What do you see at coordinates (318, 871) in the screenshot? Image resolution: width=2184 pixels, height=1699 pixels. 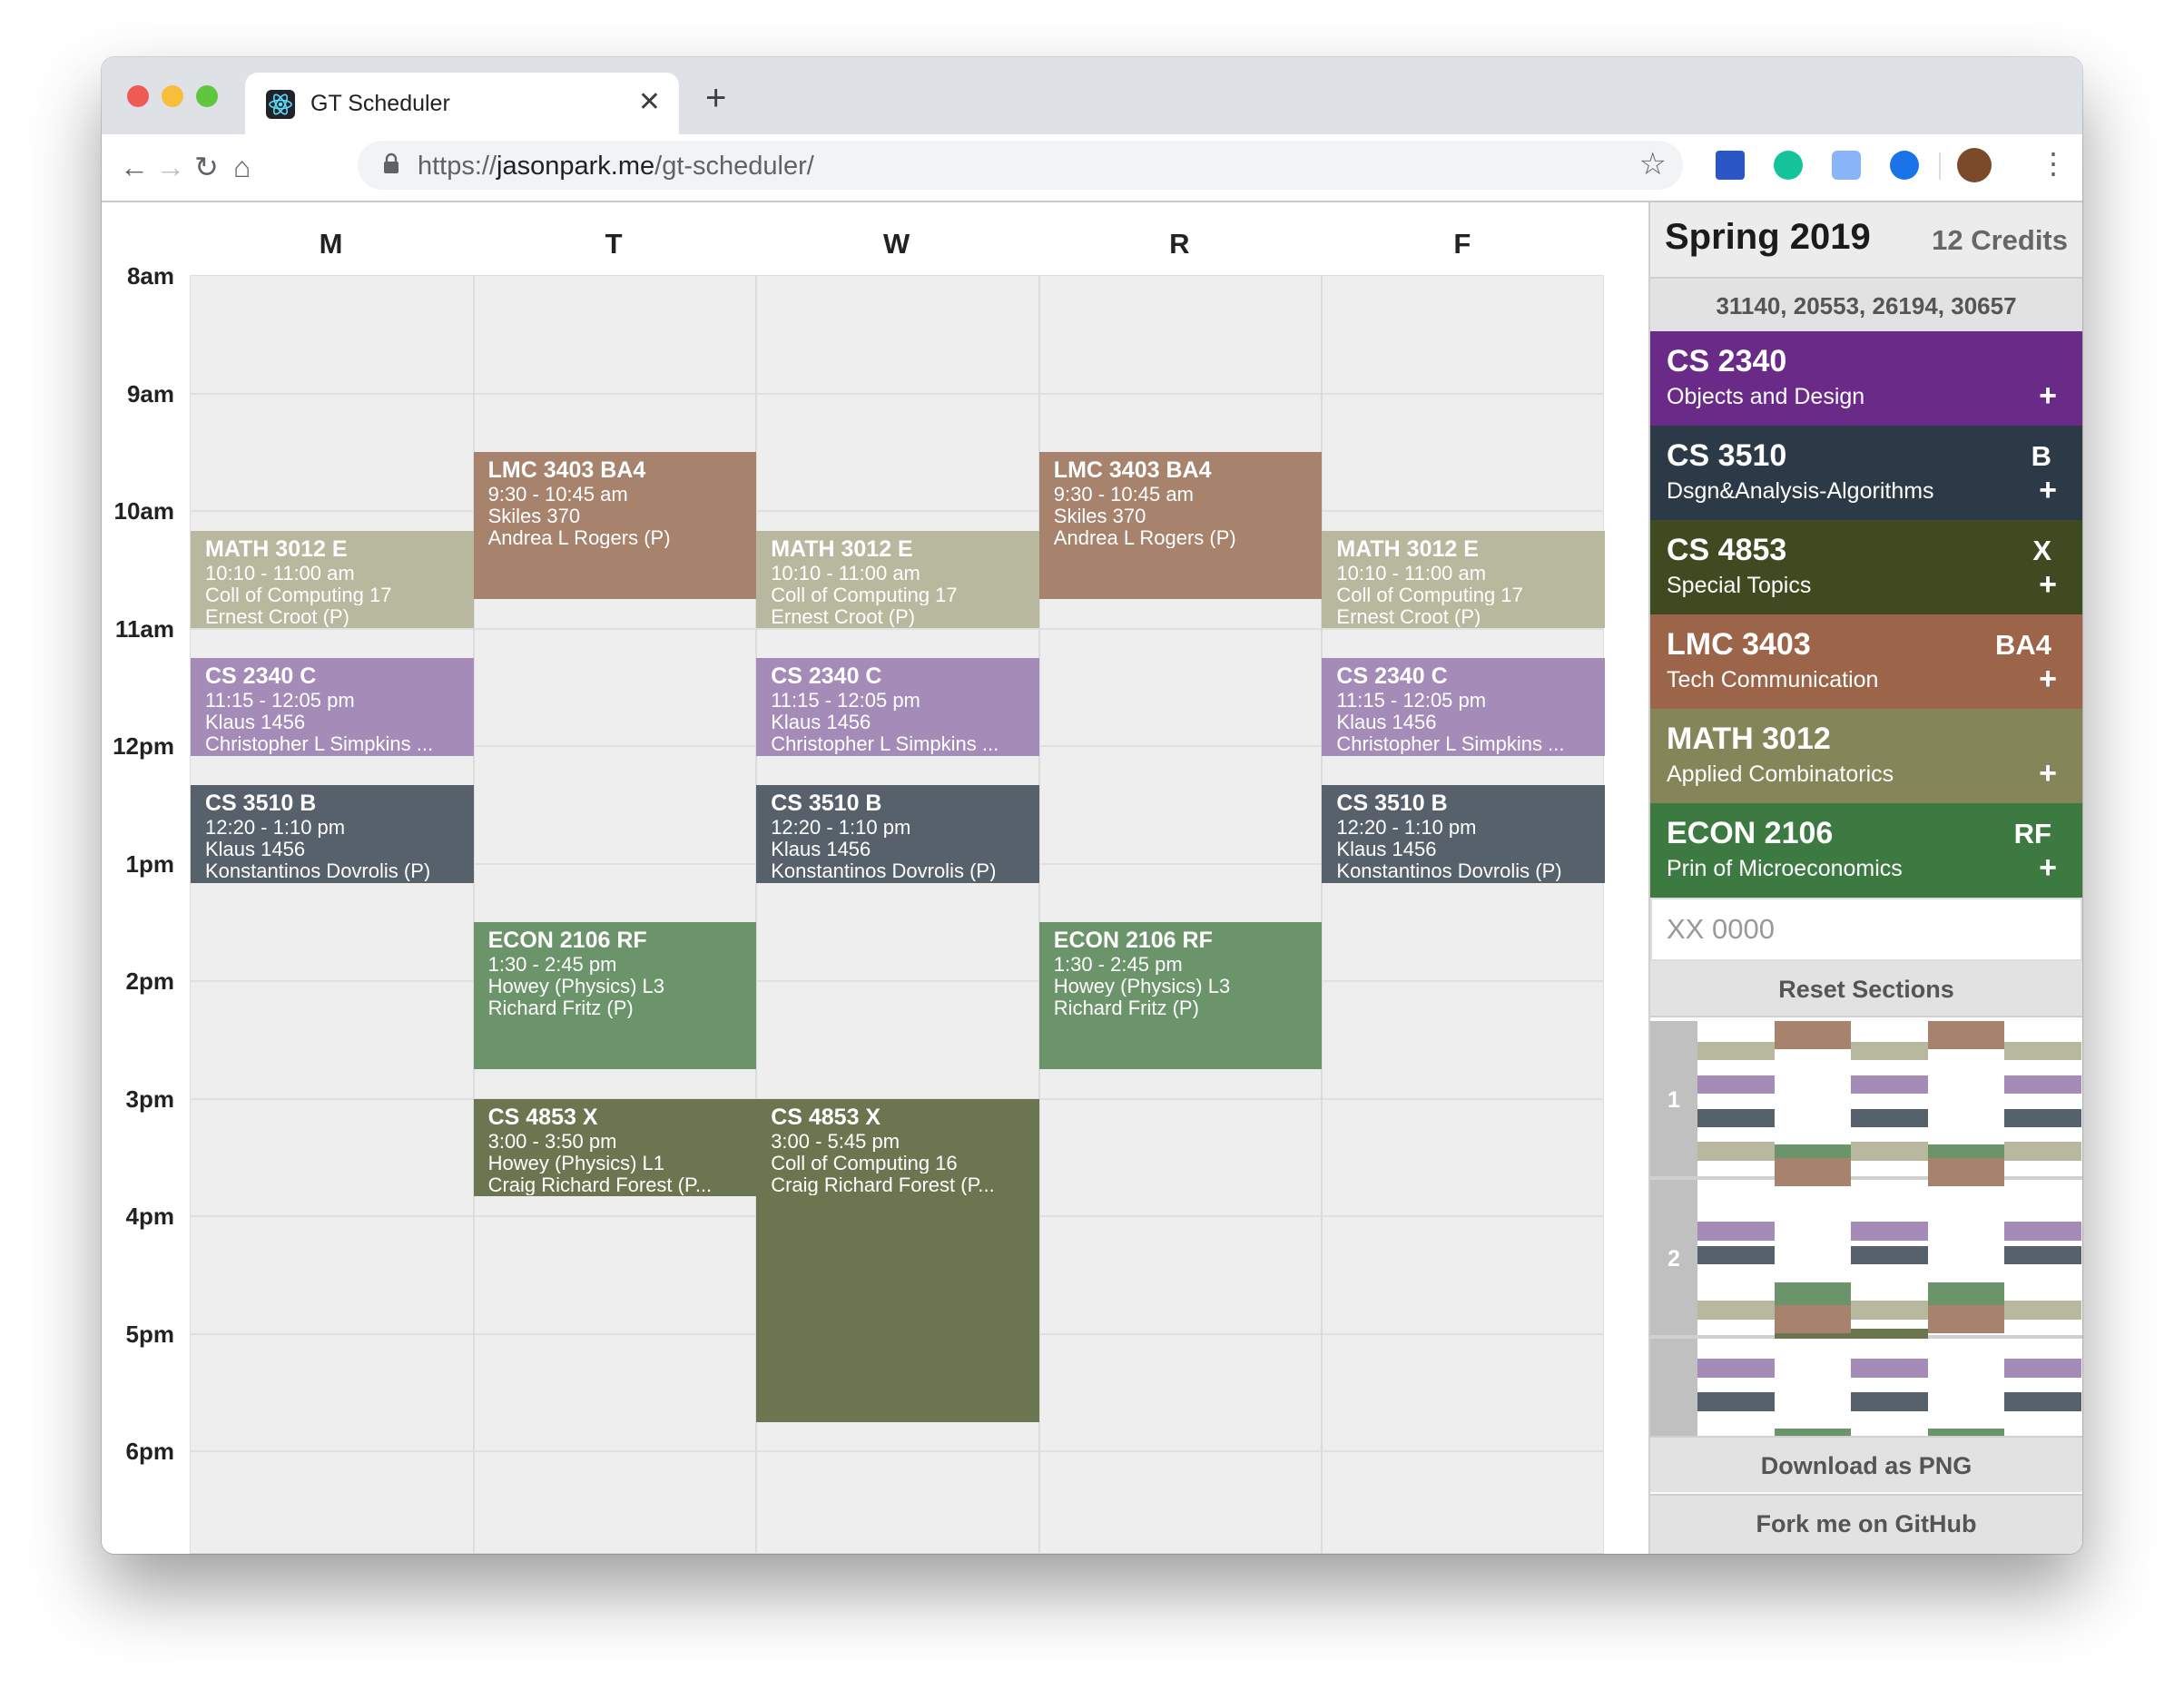 I see `meeting-instructor: Konstantinos Dovrolis (P)` at bounding box center [318, 871].